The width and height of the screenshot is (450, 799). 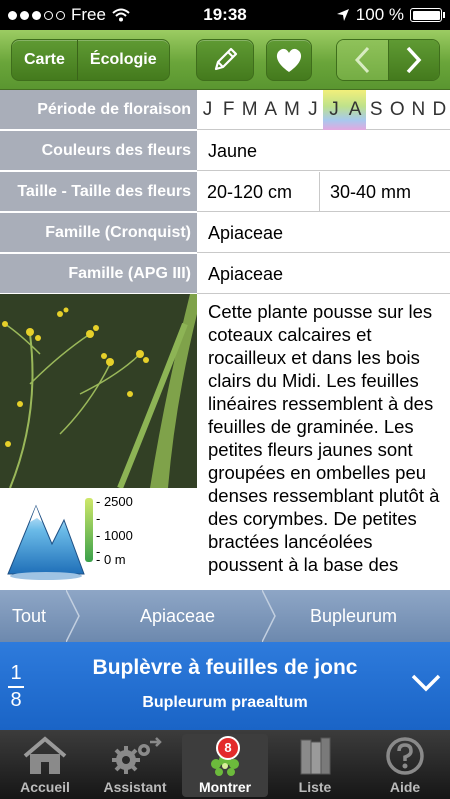 I want to click on month-feb: F, so click(x=228, y=109).